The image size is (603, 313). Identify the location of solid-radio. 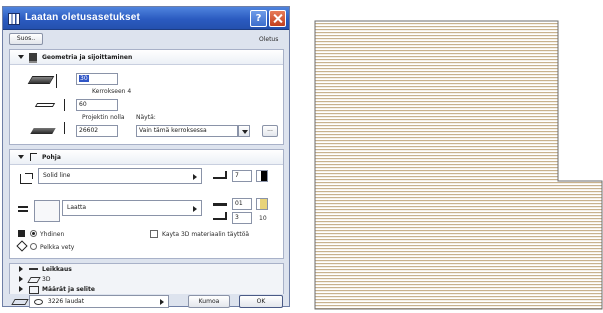
(33, 233).